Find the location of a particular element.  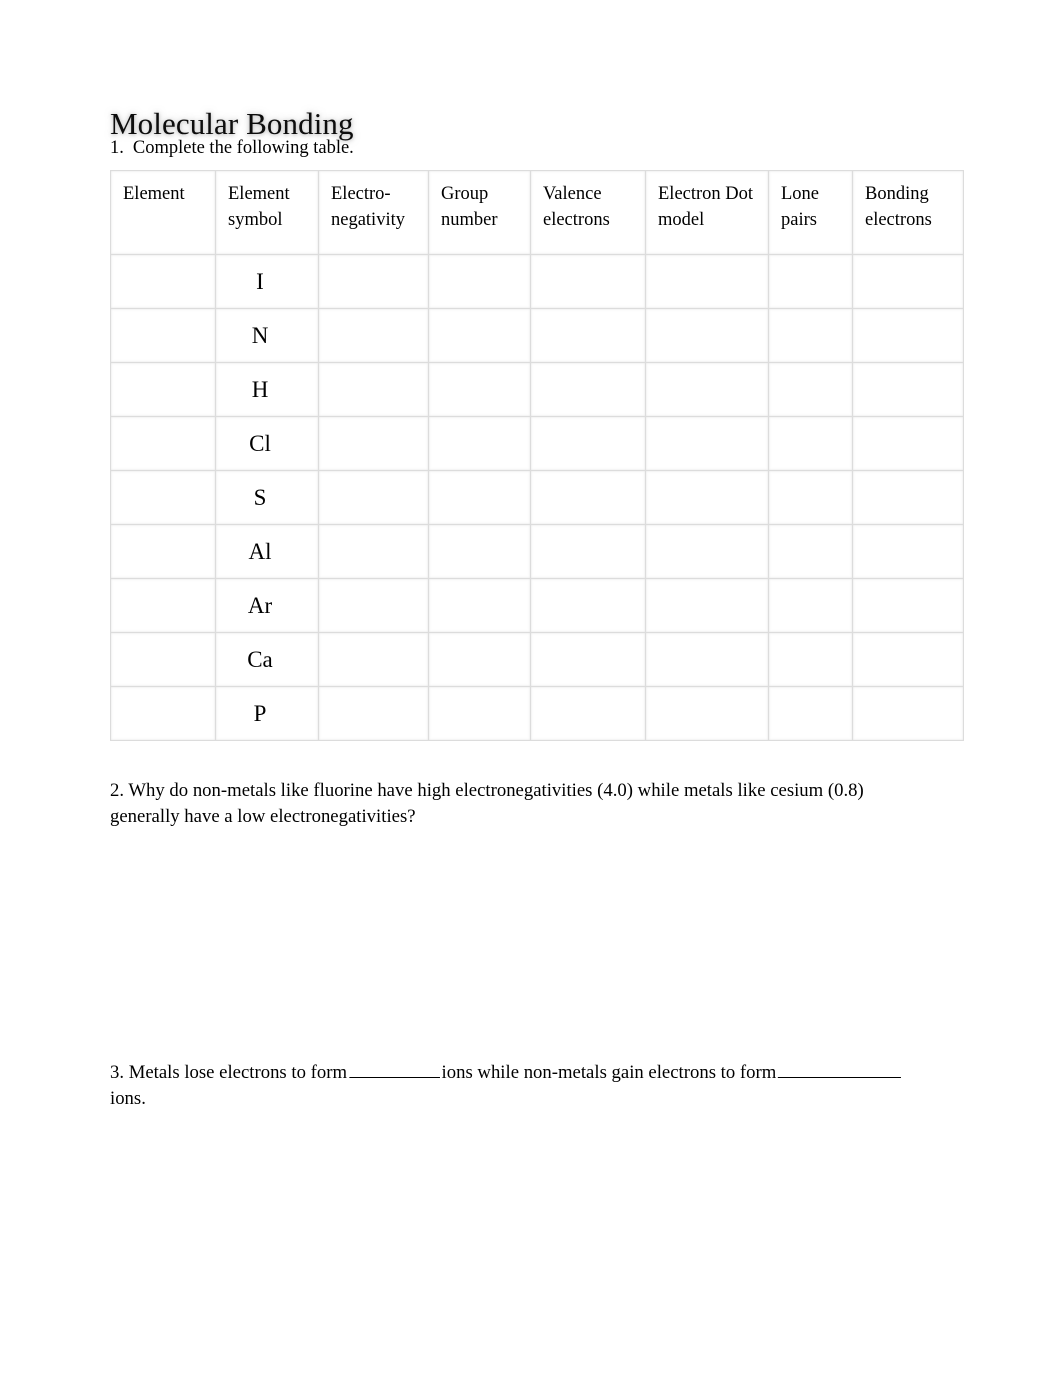

cell-element-symbol: I is located at coordinates (267, 281).